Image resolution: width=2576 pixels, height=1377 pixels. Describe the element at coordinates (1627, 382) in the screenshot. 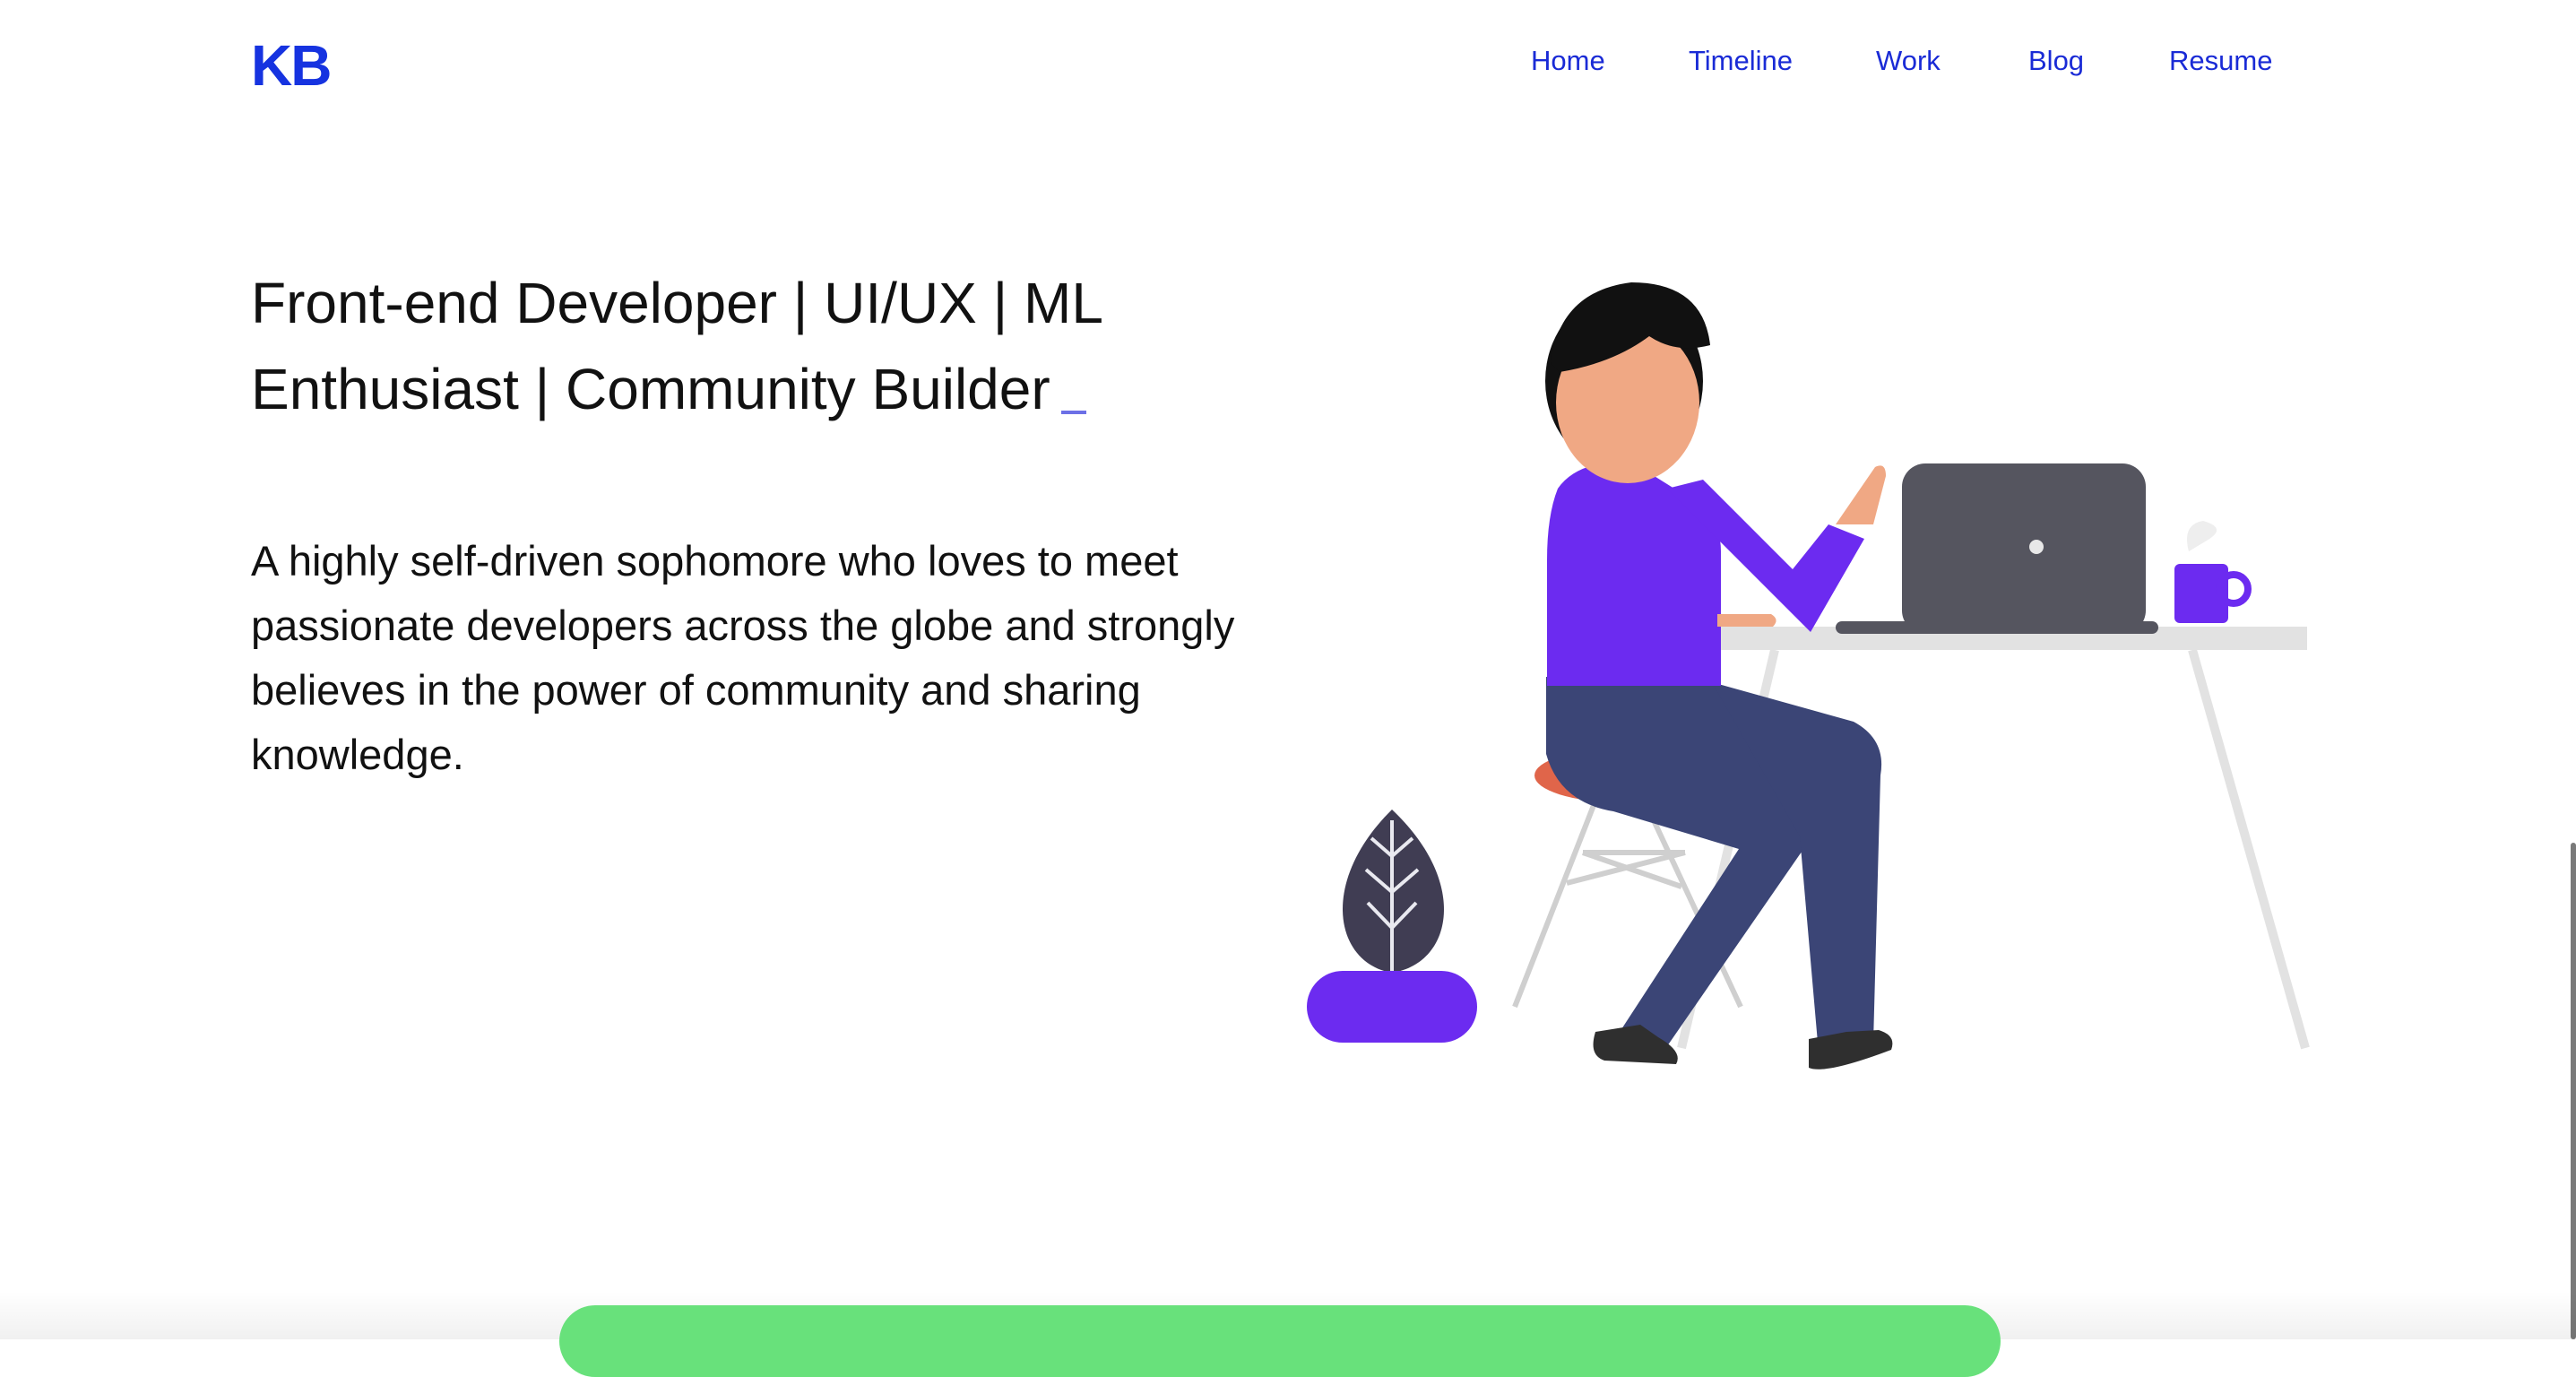

I see `person-head` at that location.